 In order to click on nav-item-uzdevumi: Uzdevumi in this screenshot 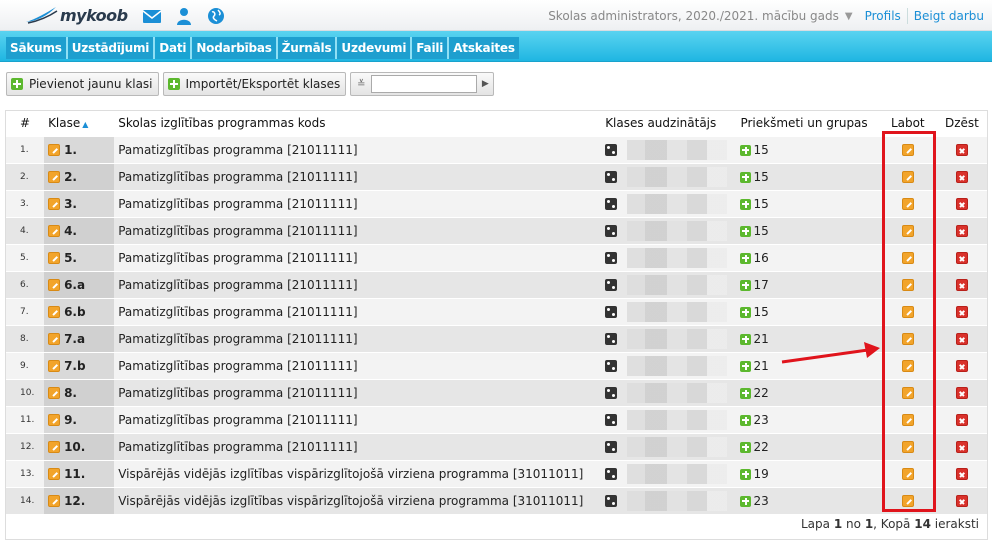, I will do `click(375, 48)`.